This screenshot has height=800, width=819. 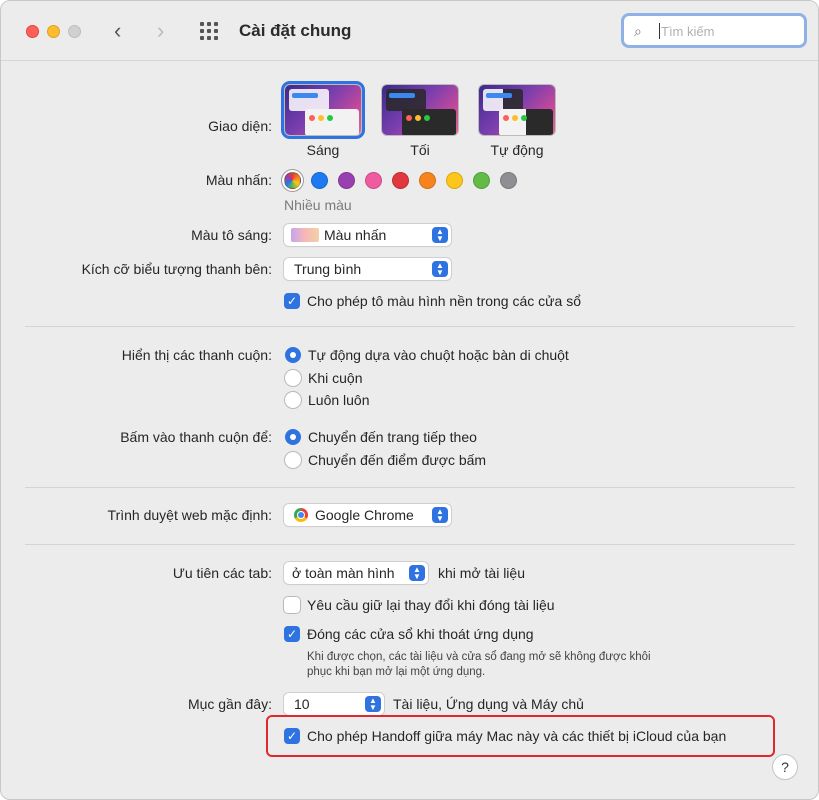 I want to click on default-browser-label: Trình duyệt web mặc định:, so click(x=189, y=515).